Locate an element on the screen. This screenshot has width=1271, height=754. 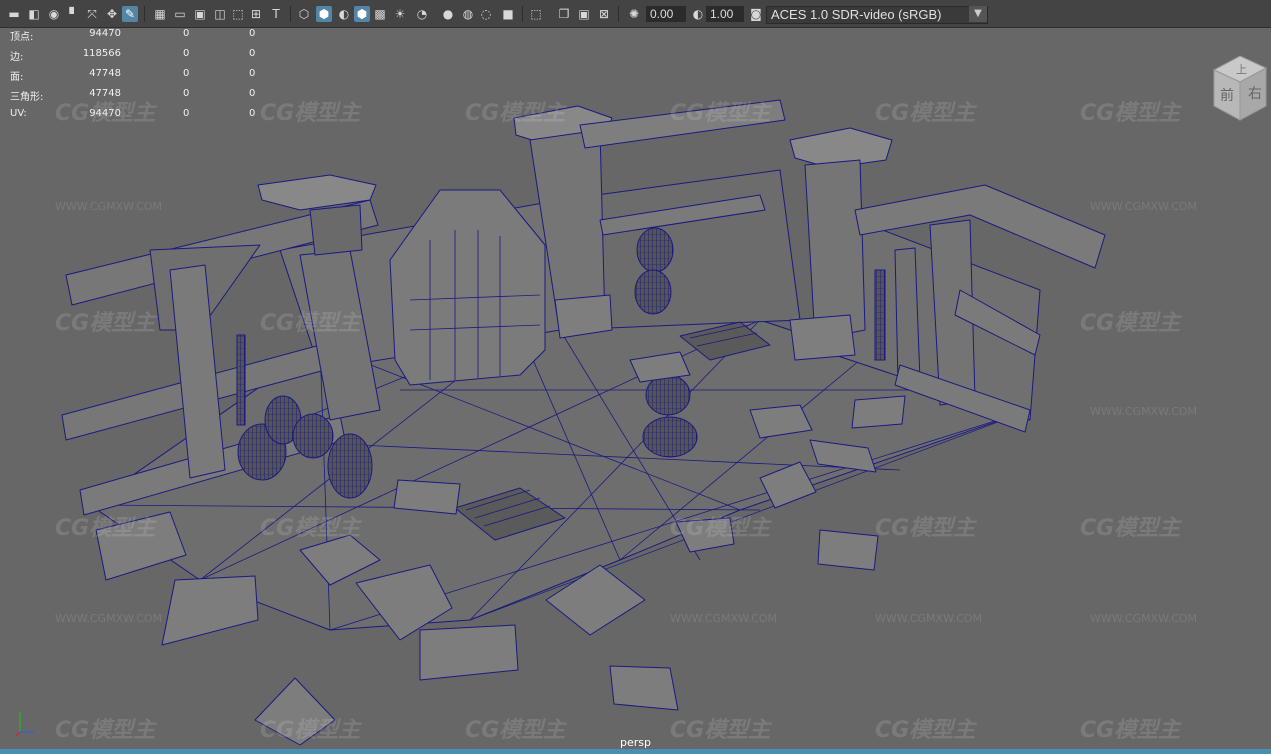
wireframe-icon: ⬡ is located at coordinates (304, 14).